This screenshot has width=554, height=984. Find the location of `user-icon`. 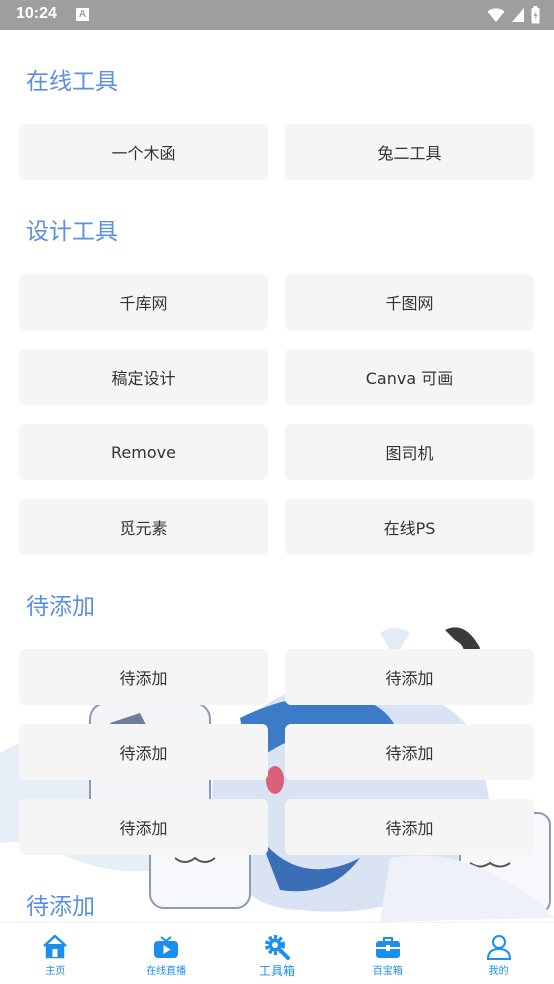

user-icon is located at coordinates (498, 947).